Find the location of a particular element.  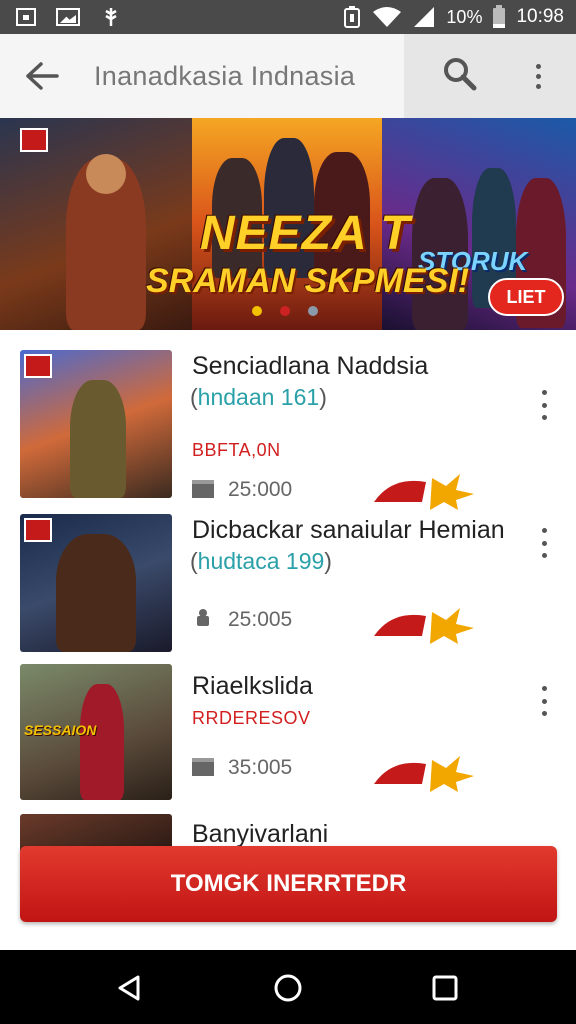

signal-icon is located at coordinates (424, 17).